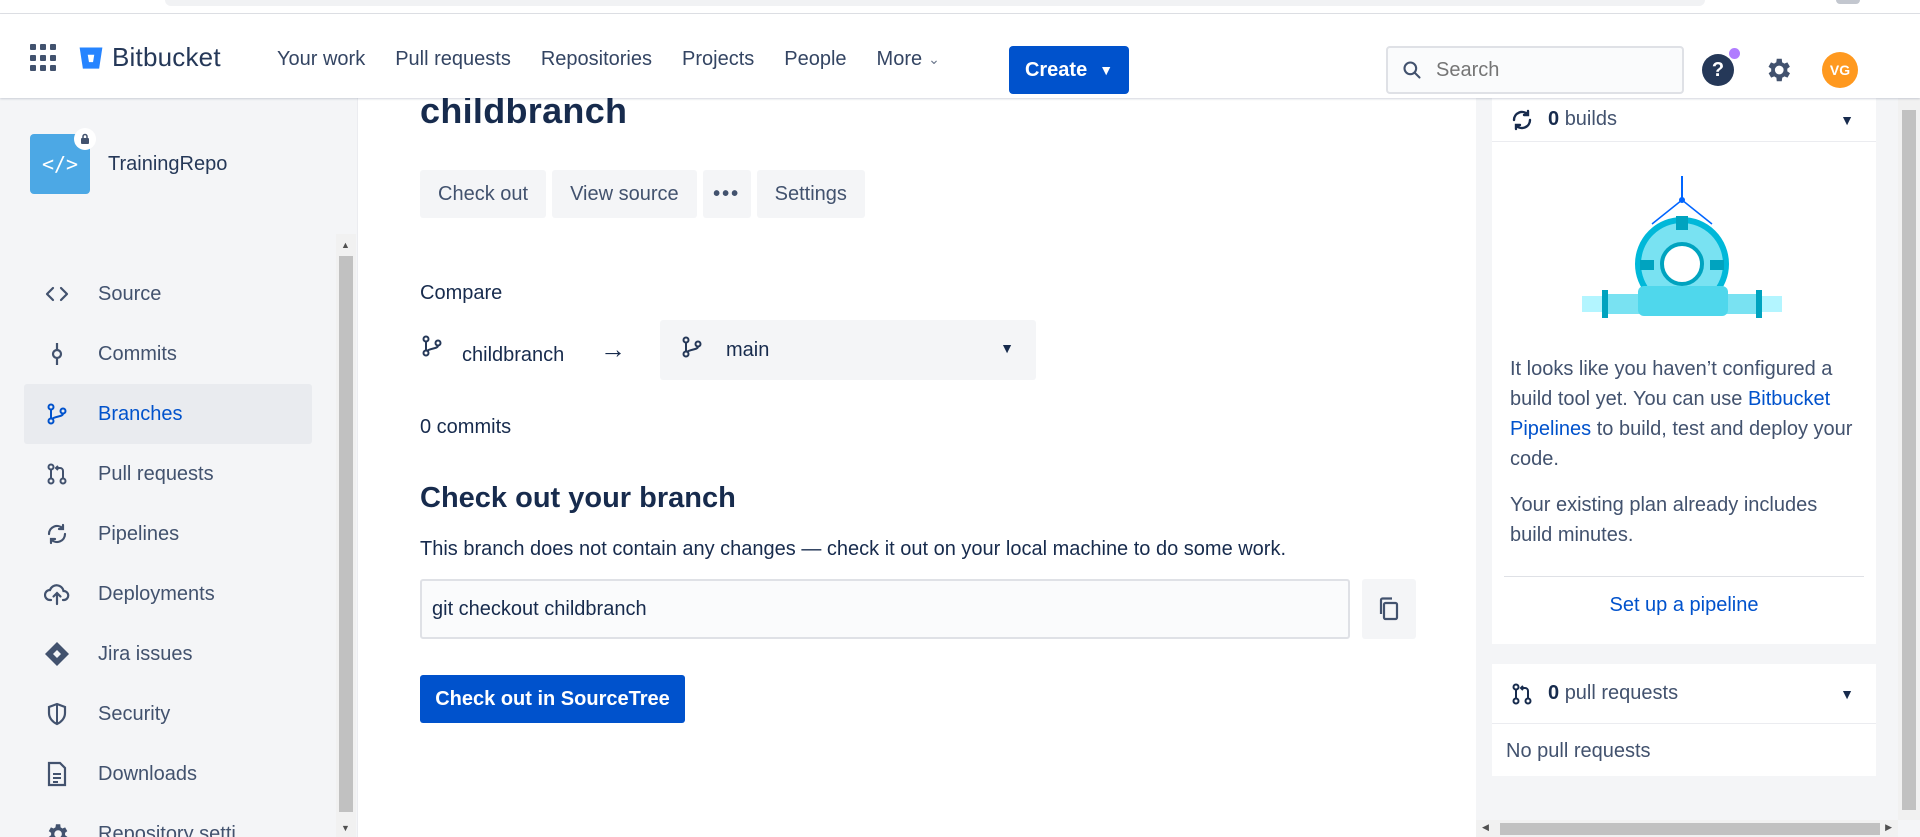 The height and width of the screenshot is (837, 1920). I want to click on nav-pull-requests: Pull requests, so click(453, 59).